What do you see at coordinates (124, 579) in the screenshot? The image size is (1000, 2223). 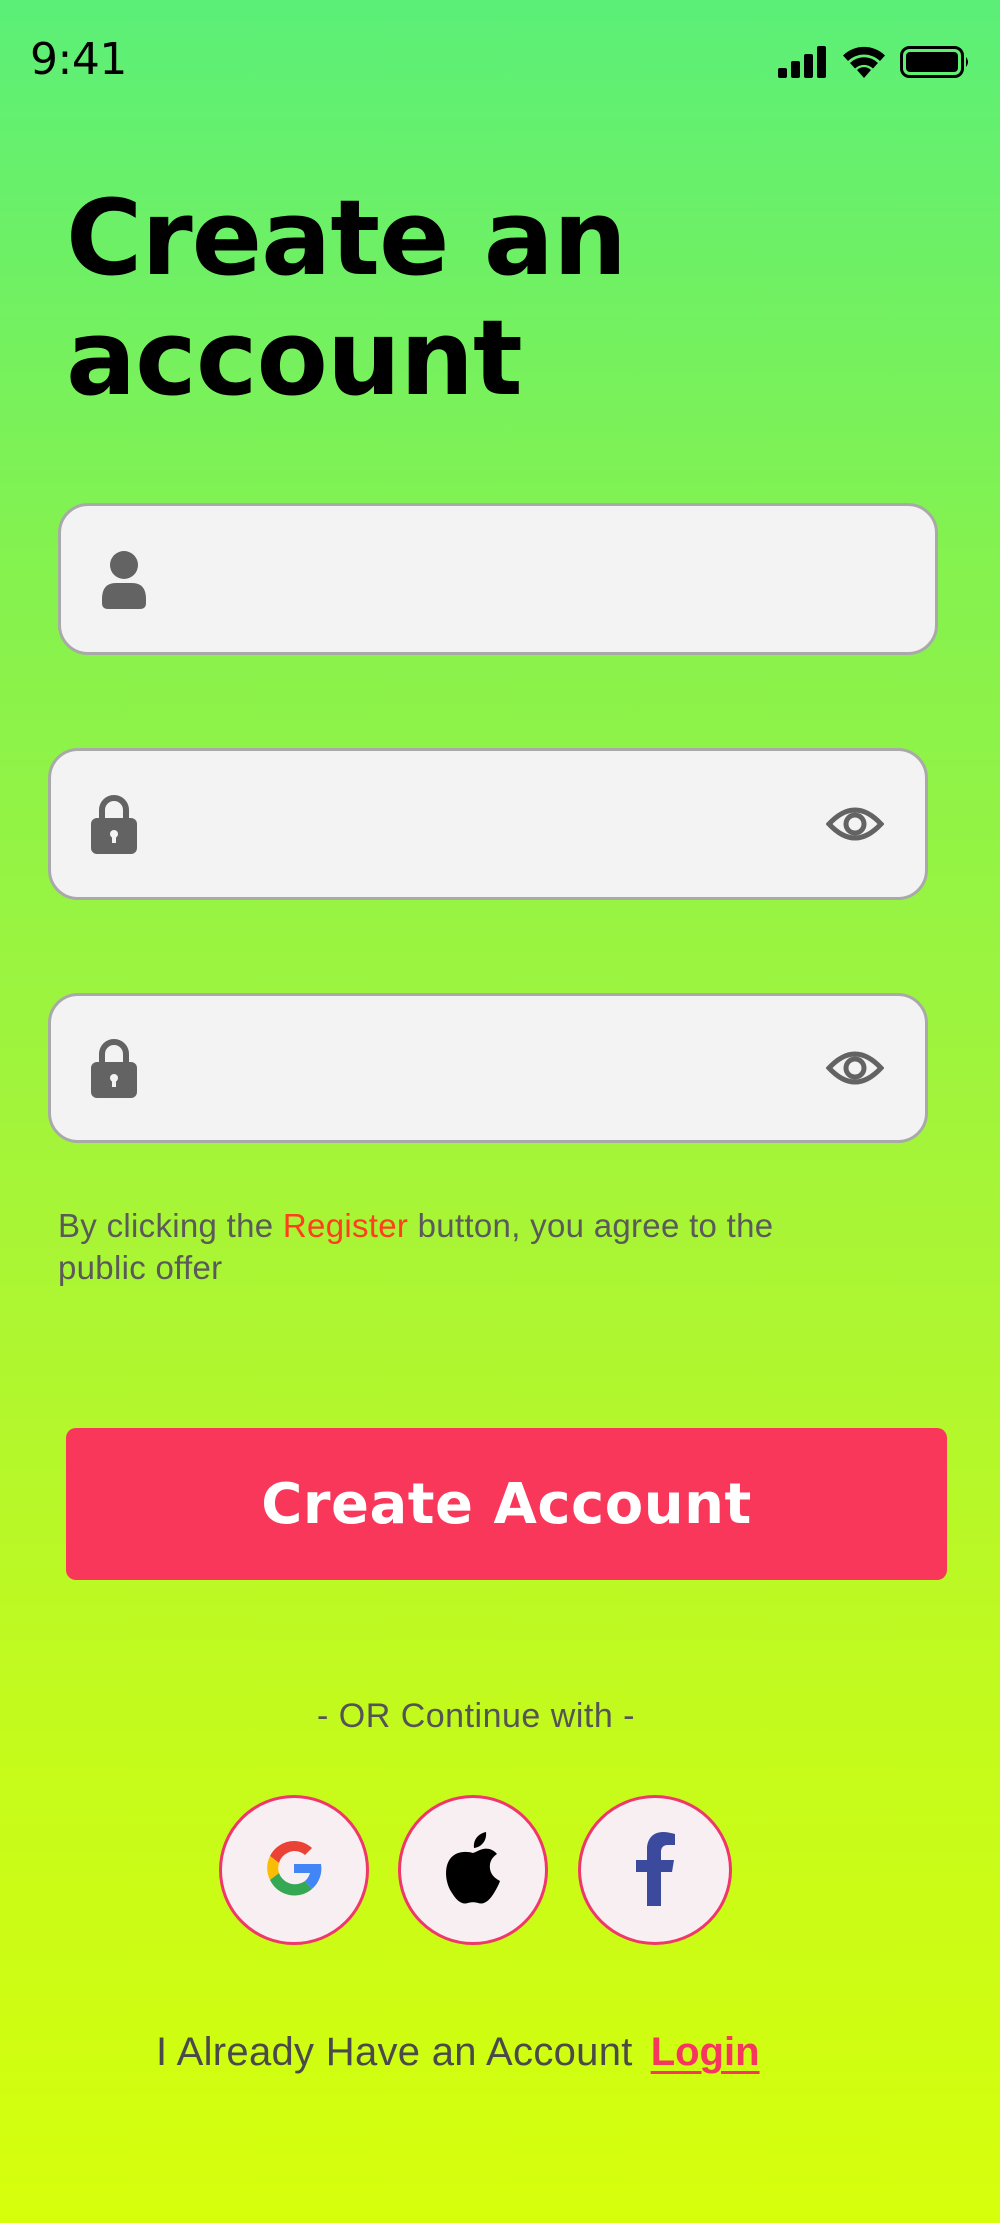 I see `user-icon` at bounding box center [124, 579].